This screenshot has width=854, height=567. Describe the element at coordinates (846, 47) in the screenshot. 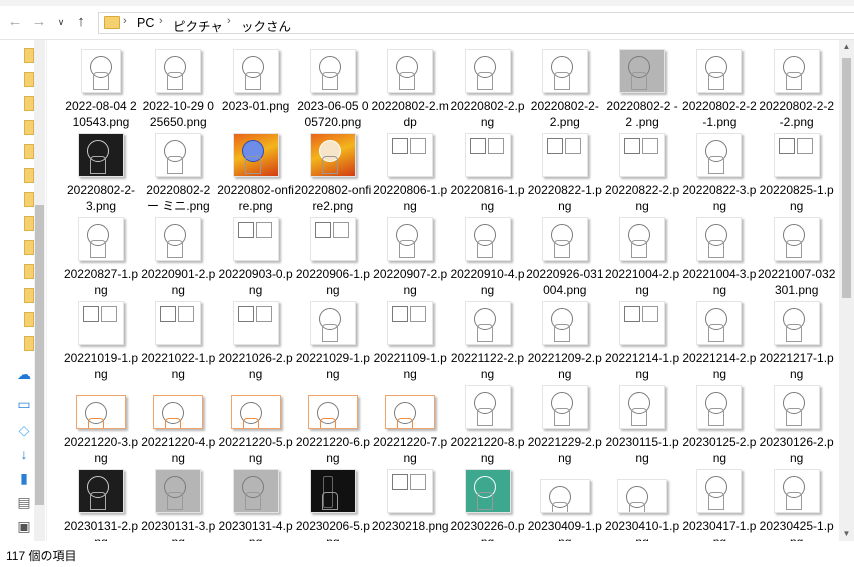

I see `scroll-up-arrow-icon: ▲` at that location.